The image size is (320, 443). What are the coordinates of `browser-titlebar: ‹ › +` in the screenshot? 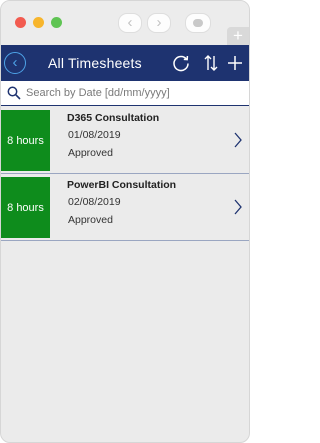 It's located at (125, 23).